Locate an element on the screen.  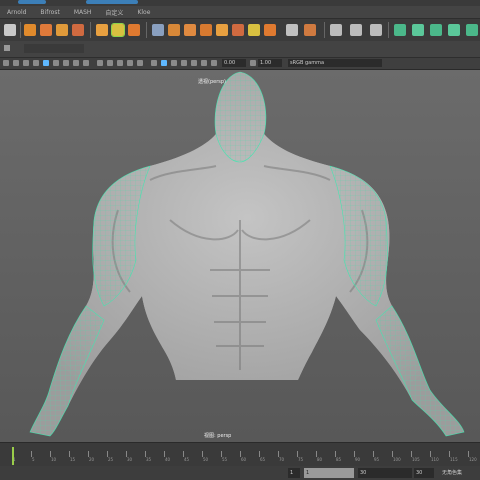
xray-joints-icon is located at coordinates (184, 63).